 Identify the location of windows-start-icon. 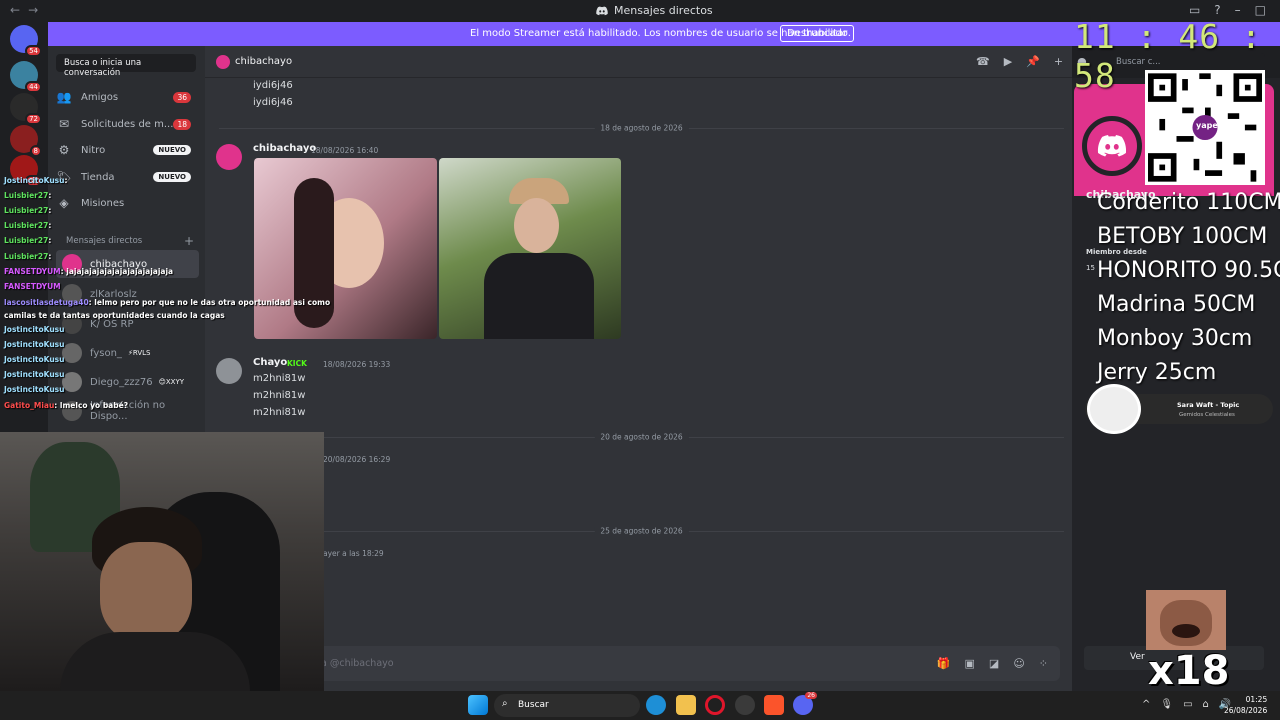
(478, 705).